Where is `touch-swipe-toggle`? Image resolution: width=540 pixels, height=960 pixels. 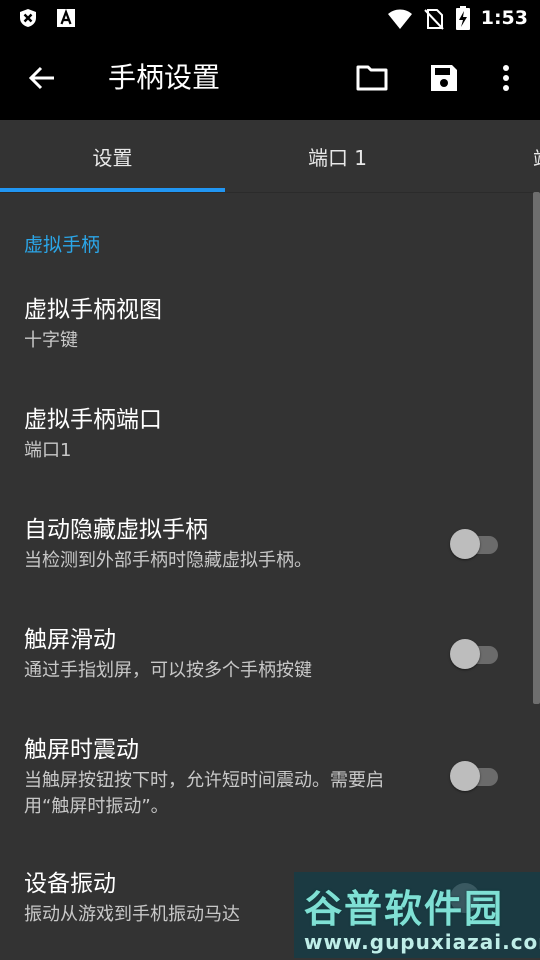 touch-swipe-toggle is located at coordinates (475, 654).